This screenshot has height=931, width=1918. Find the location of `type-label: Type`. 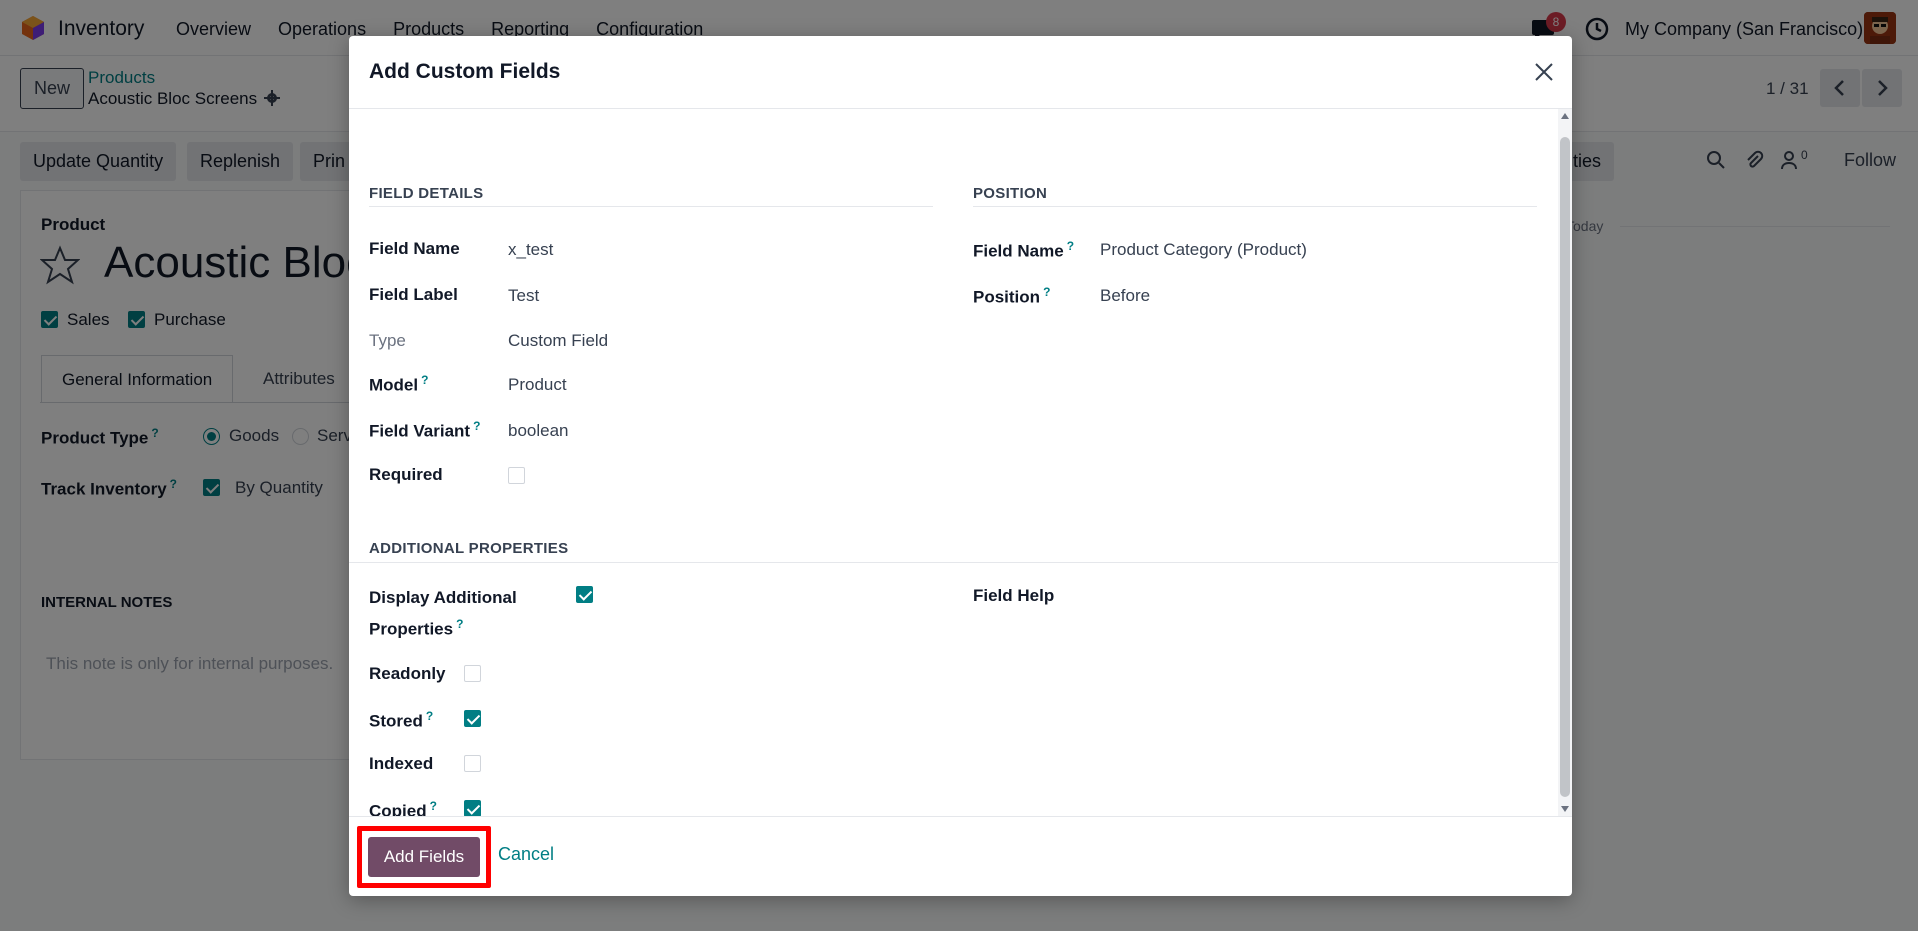

type-label: Type is located at coordinates (387, 340).